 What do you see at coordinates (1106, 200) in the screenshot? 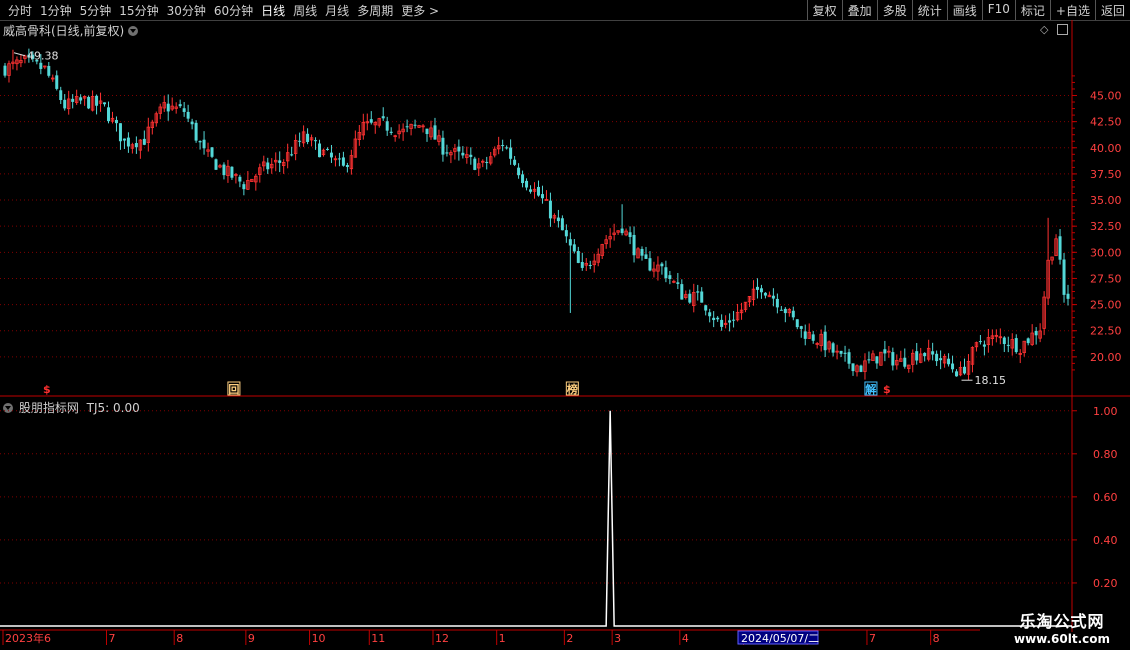
I see `price-tick-label-6: 35.00` at bounding box center [1106, 200].